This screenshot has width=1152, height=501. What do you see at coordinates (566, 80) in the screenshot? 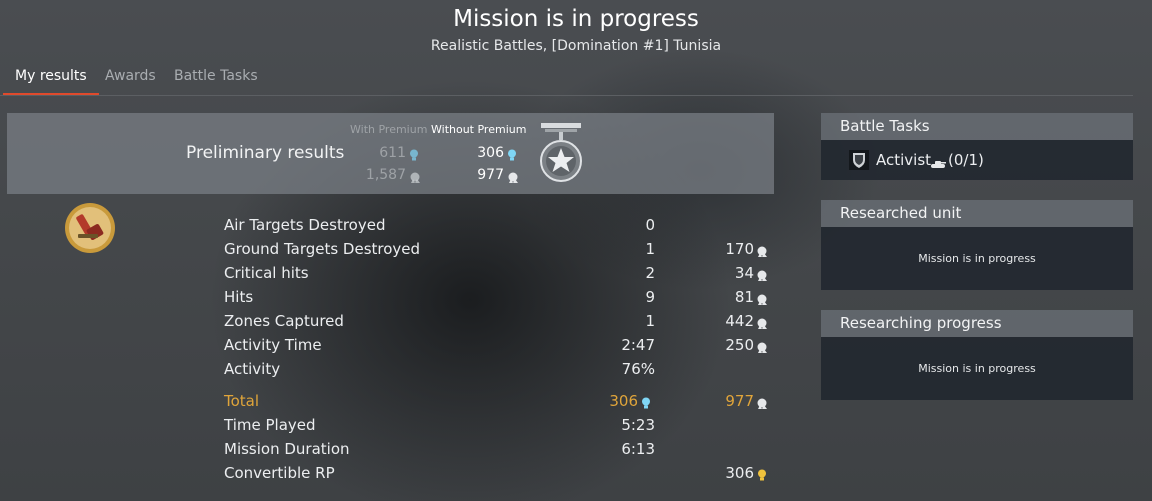
I see `tab-bar: My results Awards Battle Tasks` at bounding box center [566, 80].